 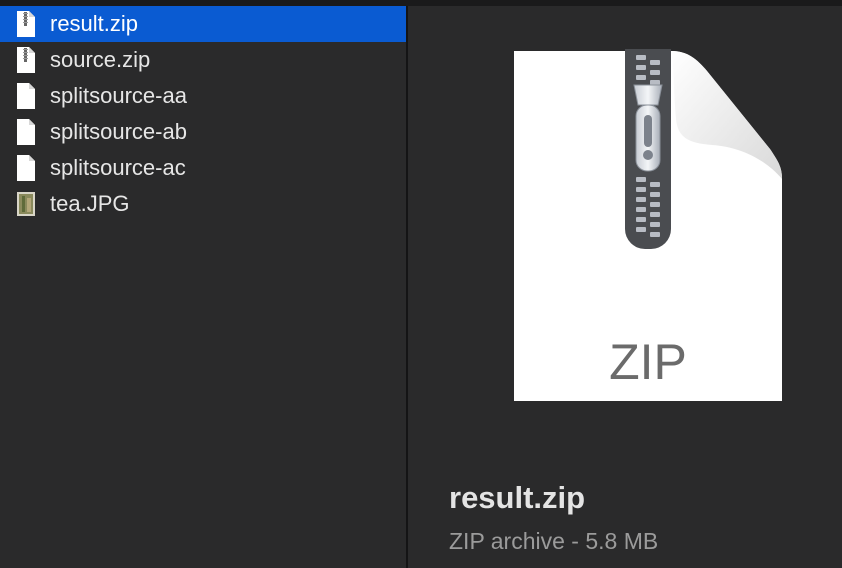 What do you see at coordinates (203, 204) in the screenshot?
I see `file-row-tea-jpg: tea.JPG` at bounding box center [203, 204].